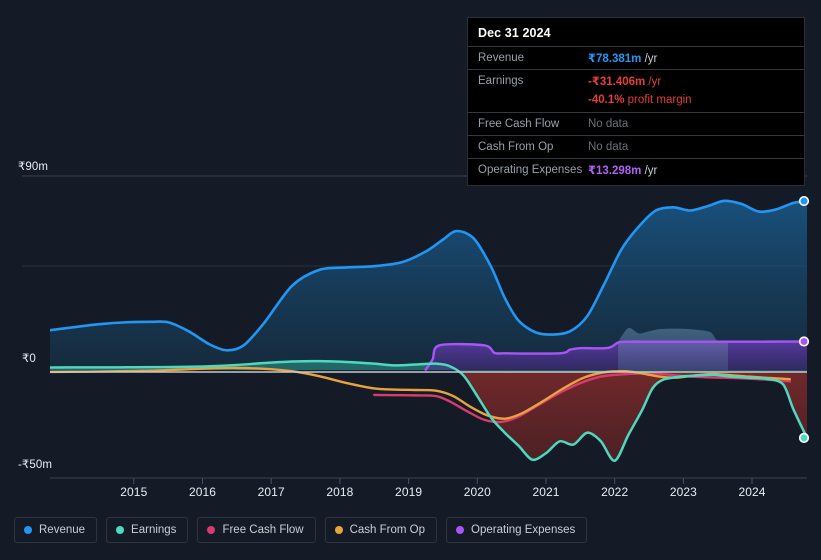 The height and width of the screenshot is (560, 821). What do you see at coordinates (501, 81) in the screenshot?
I see `tooltip-row-label: Earnings` at bounding box center [501, 81].